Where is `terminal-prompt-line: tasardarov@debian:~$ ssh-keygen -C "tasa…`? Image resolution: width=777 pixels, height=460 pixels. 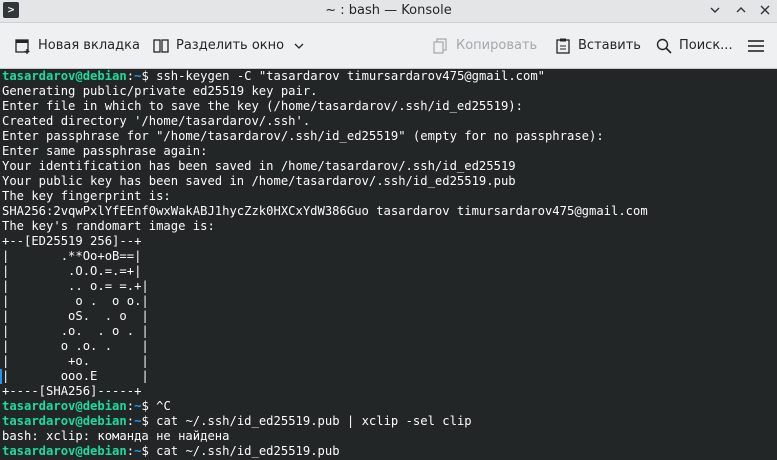
terminal-prompt-line: tasardarov@debian:~$ ssh-keygen -C "tasa… is located at coordinates (388, 76).